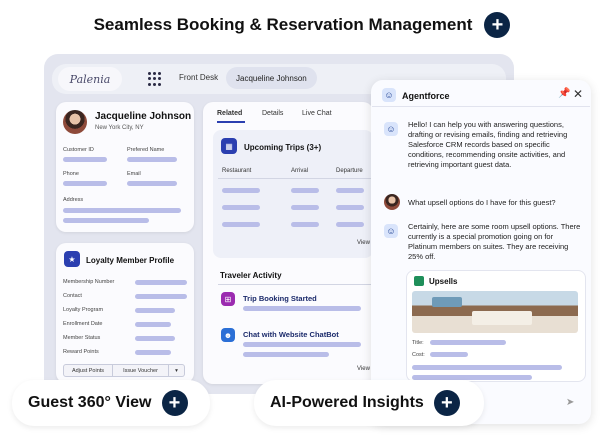 The height and width of the screenshot is (446, 604). I want to click on guest-360-pill: Guest 360° View +, so click(111, 403).